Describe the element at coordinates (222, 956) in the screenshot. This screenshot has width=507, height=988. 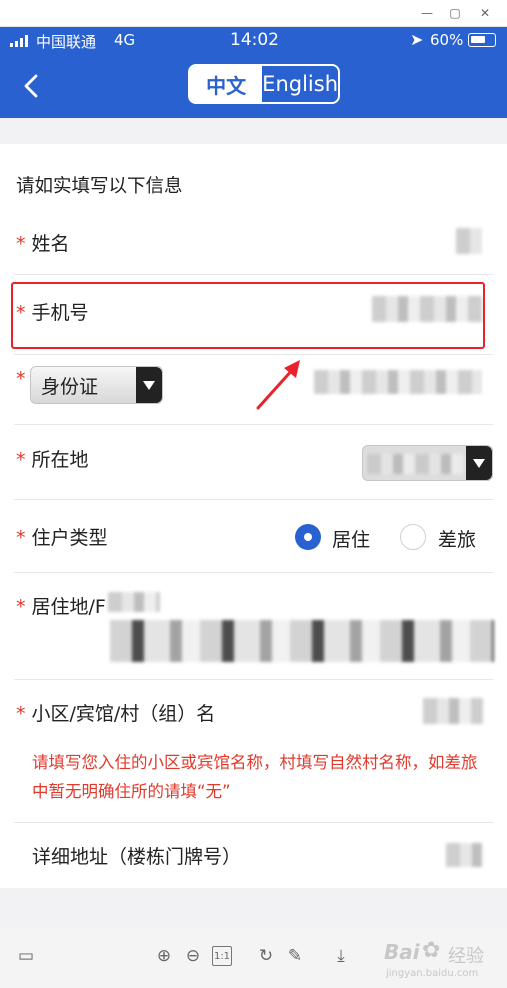
I see `actual-size-icon: 1:1` at that location.